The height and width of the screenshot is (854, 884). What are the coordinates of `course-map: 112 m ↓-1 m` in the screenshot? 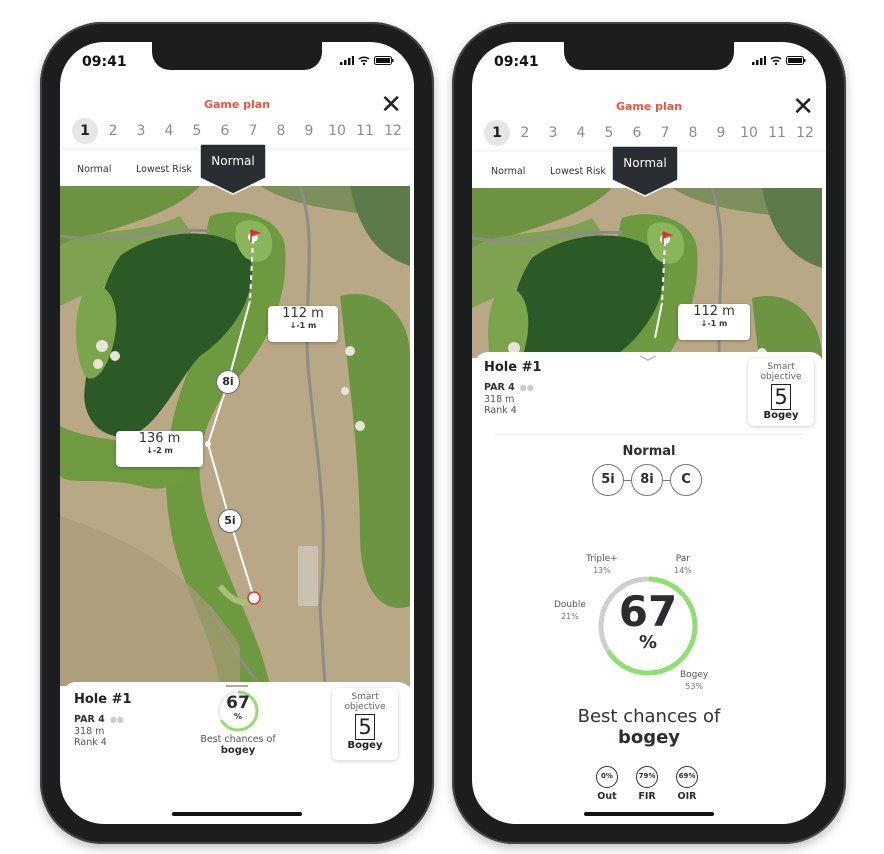 It's located at (649, 273).